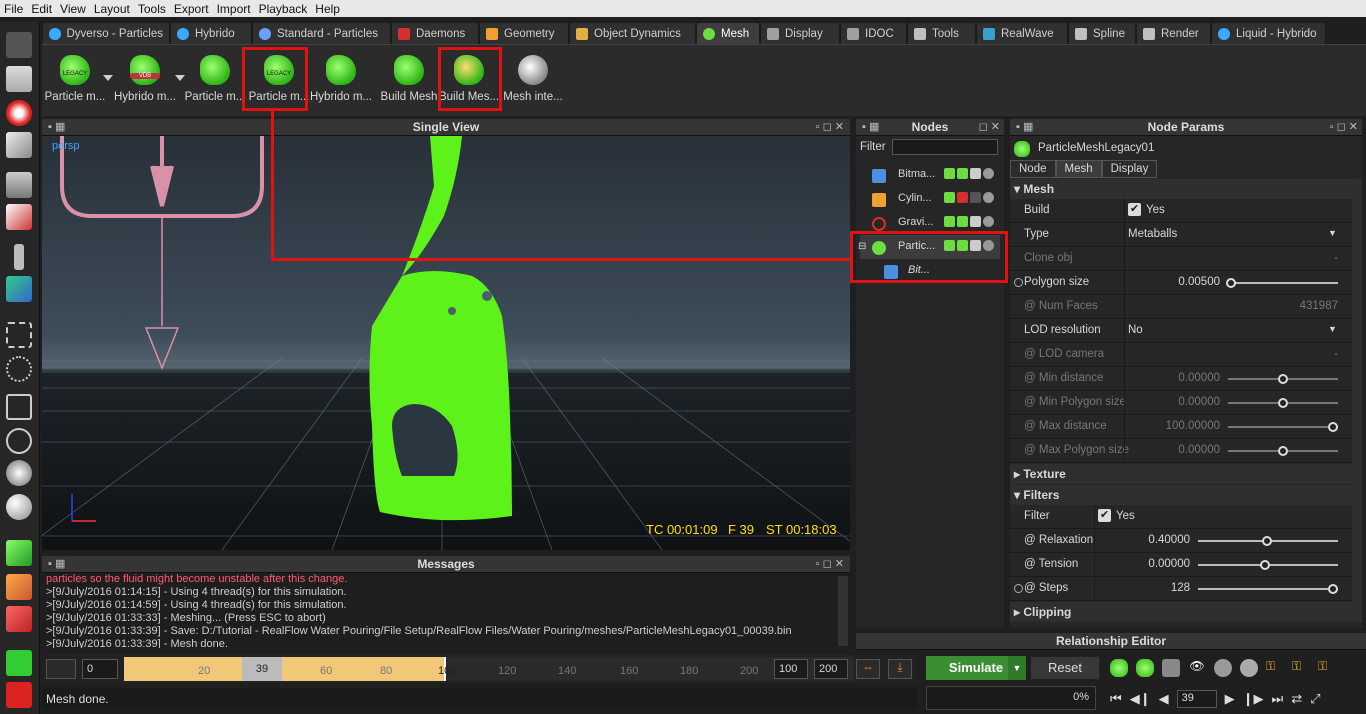  What do you see at coordinates (1333, 589) in the screenshot?
I see `steps-knob` at bounding box center [1333, 589].